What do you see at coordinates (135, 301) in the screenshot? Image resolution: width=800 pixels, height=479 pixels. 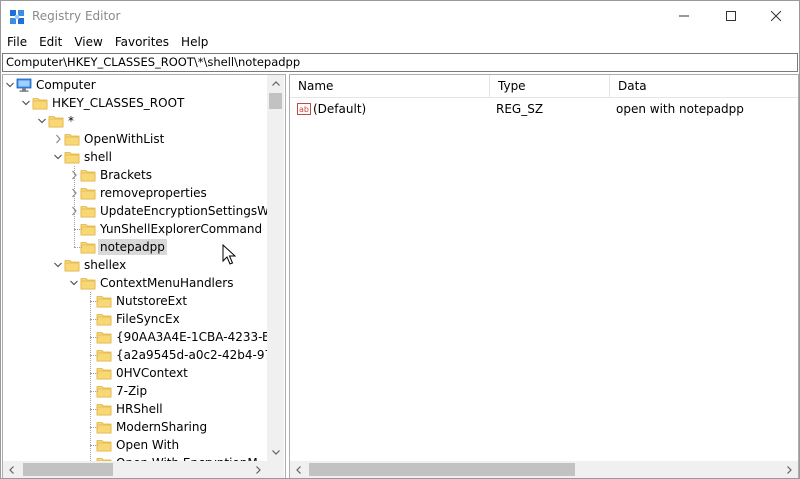 I see `tree-node: NutstoreExt` at bounding box center [135, 301].